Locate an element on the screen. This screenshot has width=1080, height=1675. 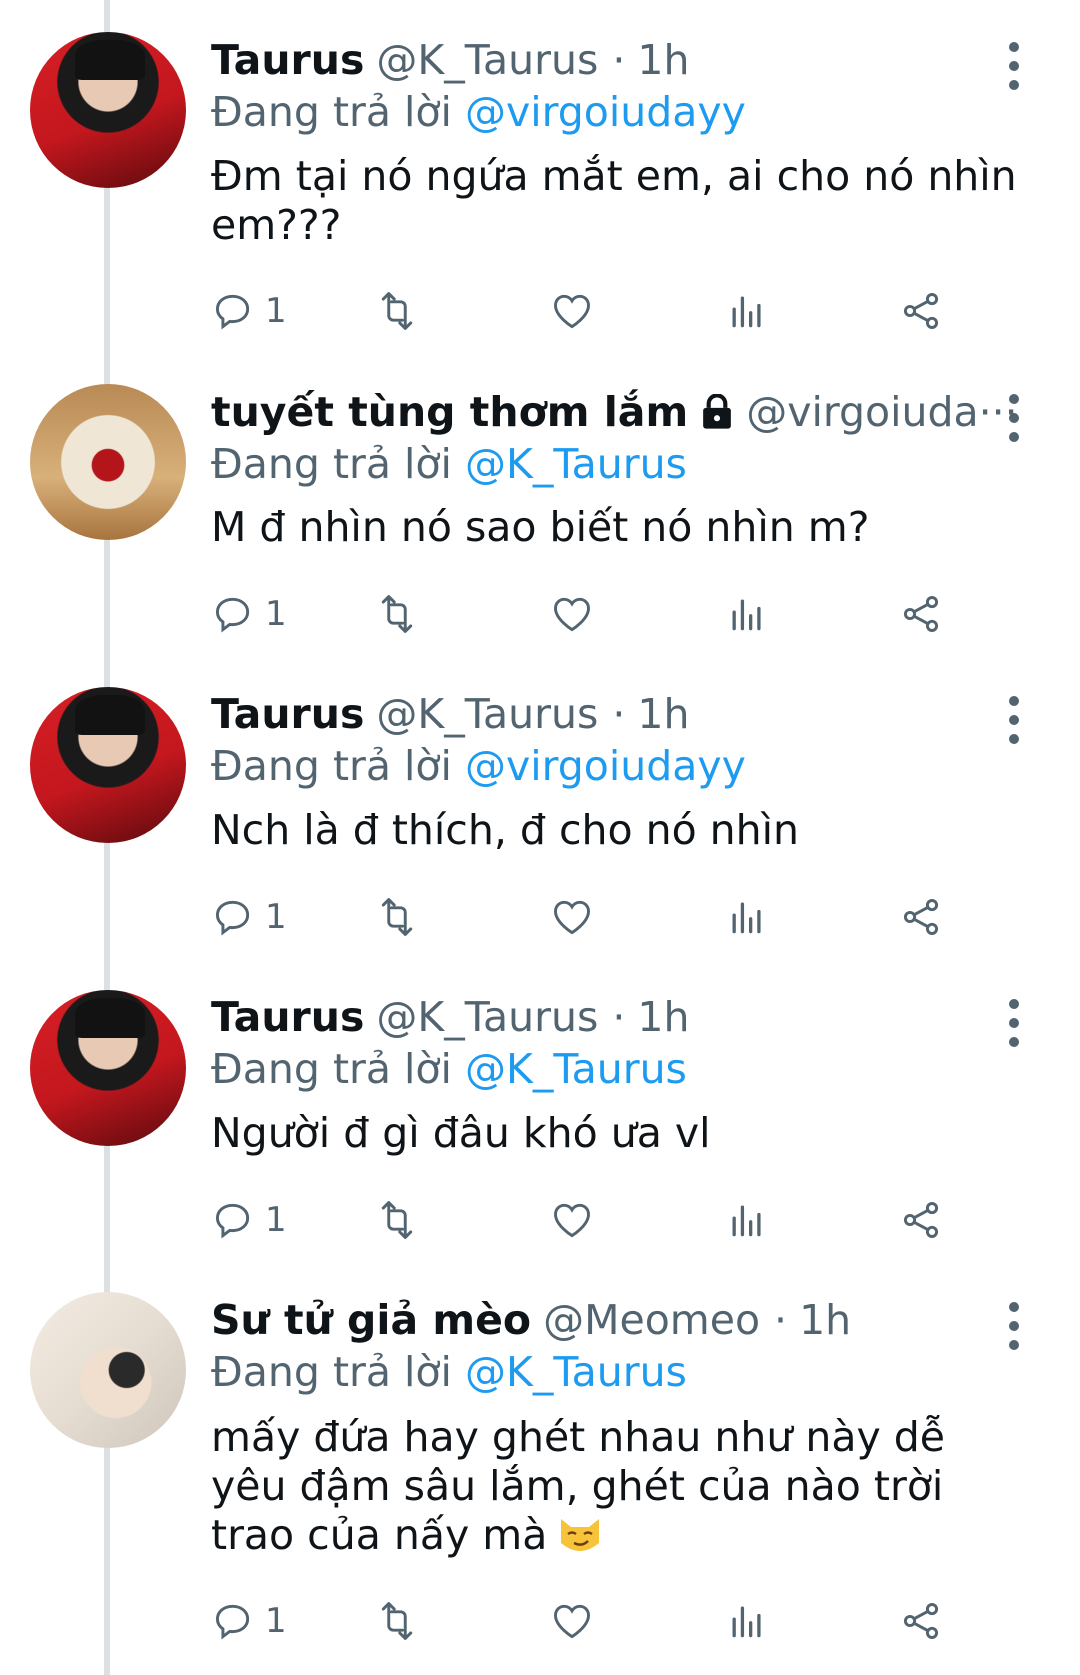
lock-icon is located at coordinates (717, 411).